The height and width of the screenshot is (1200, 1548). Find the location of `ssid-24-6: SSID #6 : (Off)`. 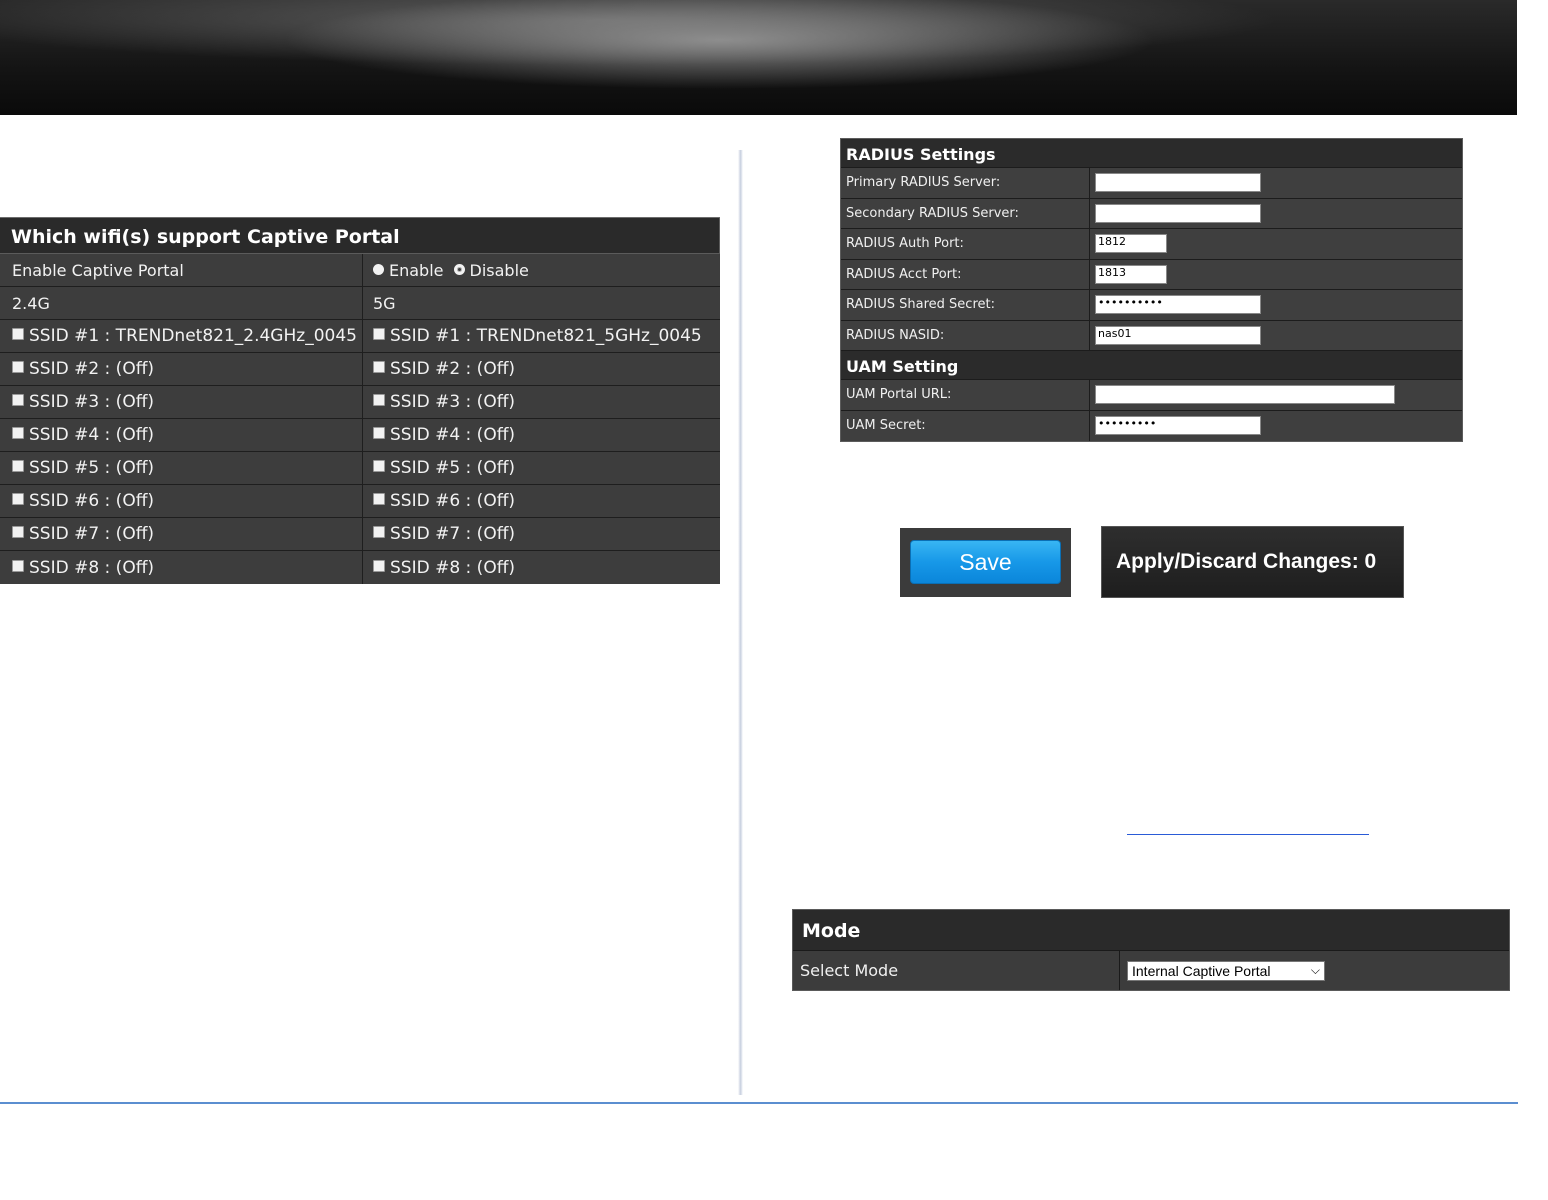

ssid-24-6: SSID #6 : (Off) is located at coordinates (181, 501).